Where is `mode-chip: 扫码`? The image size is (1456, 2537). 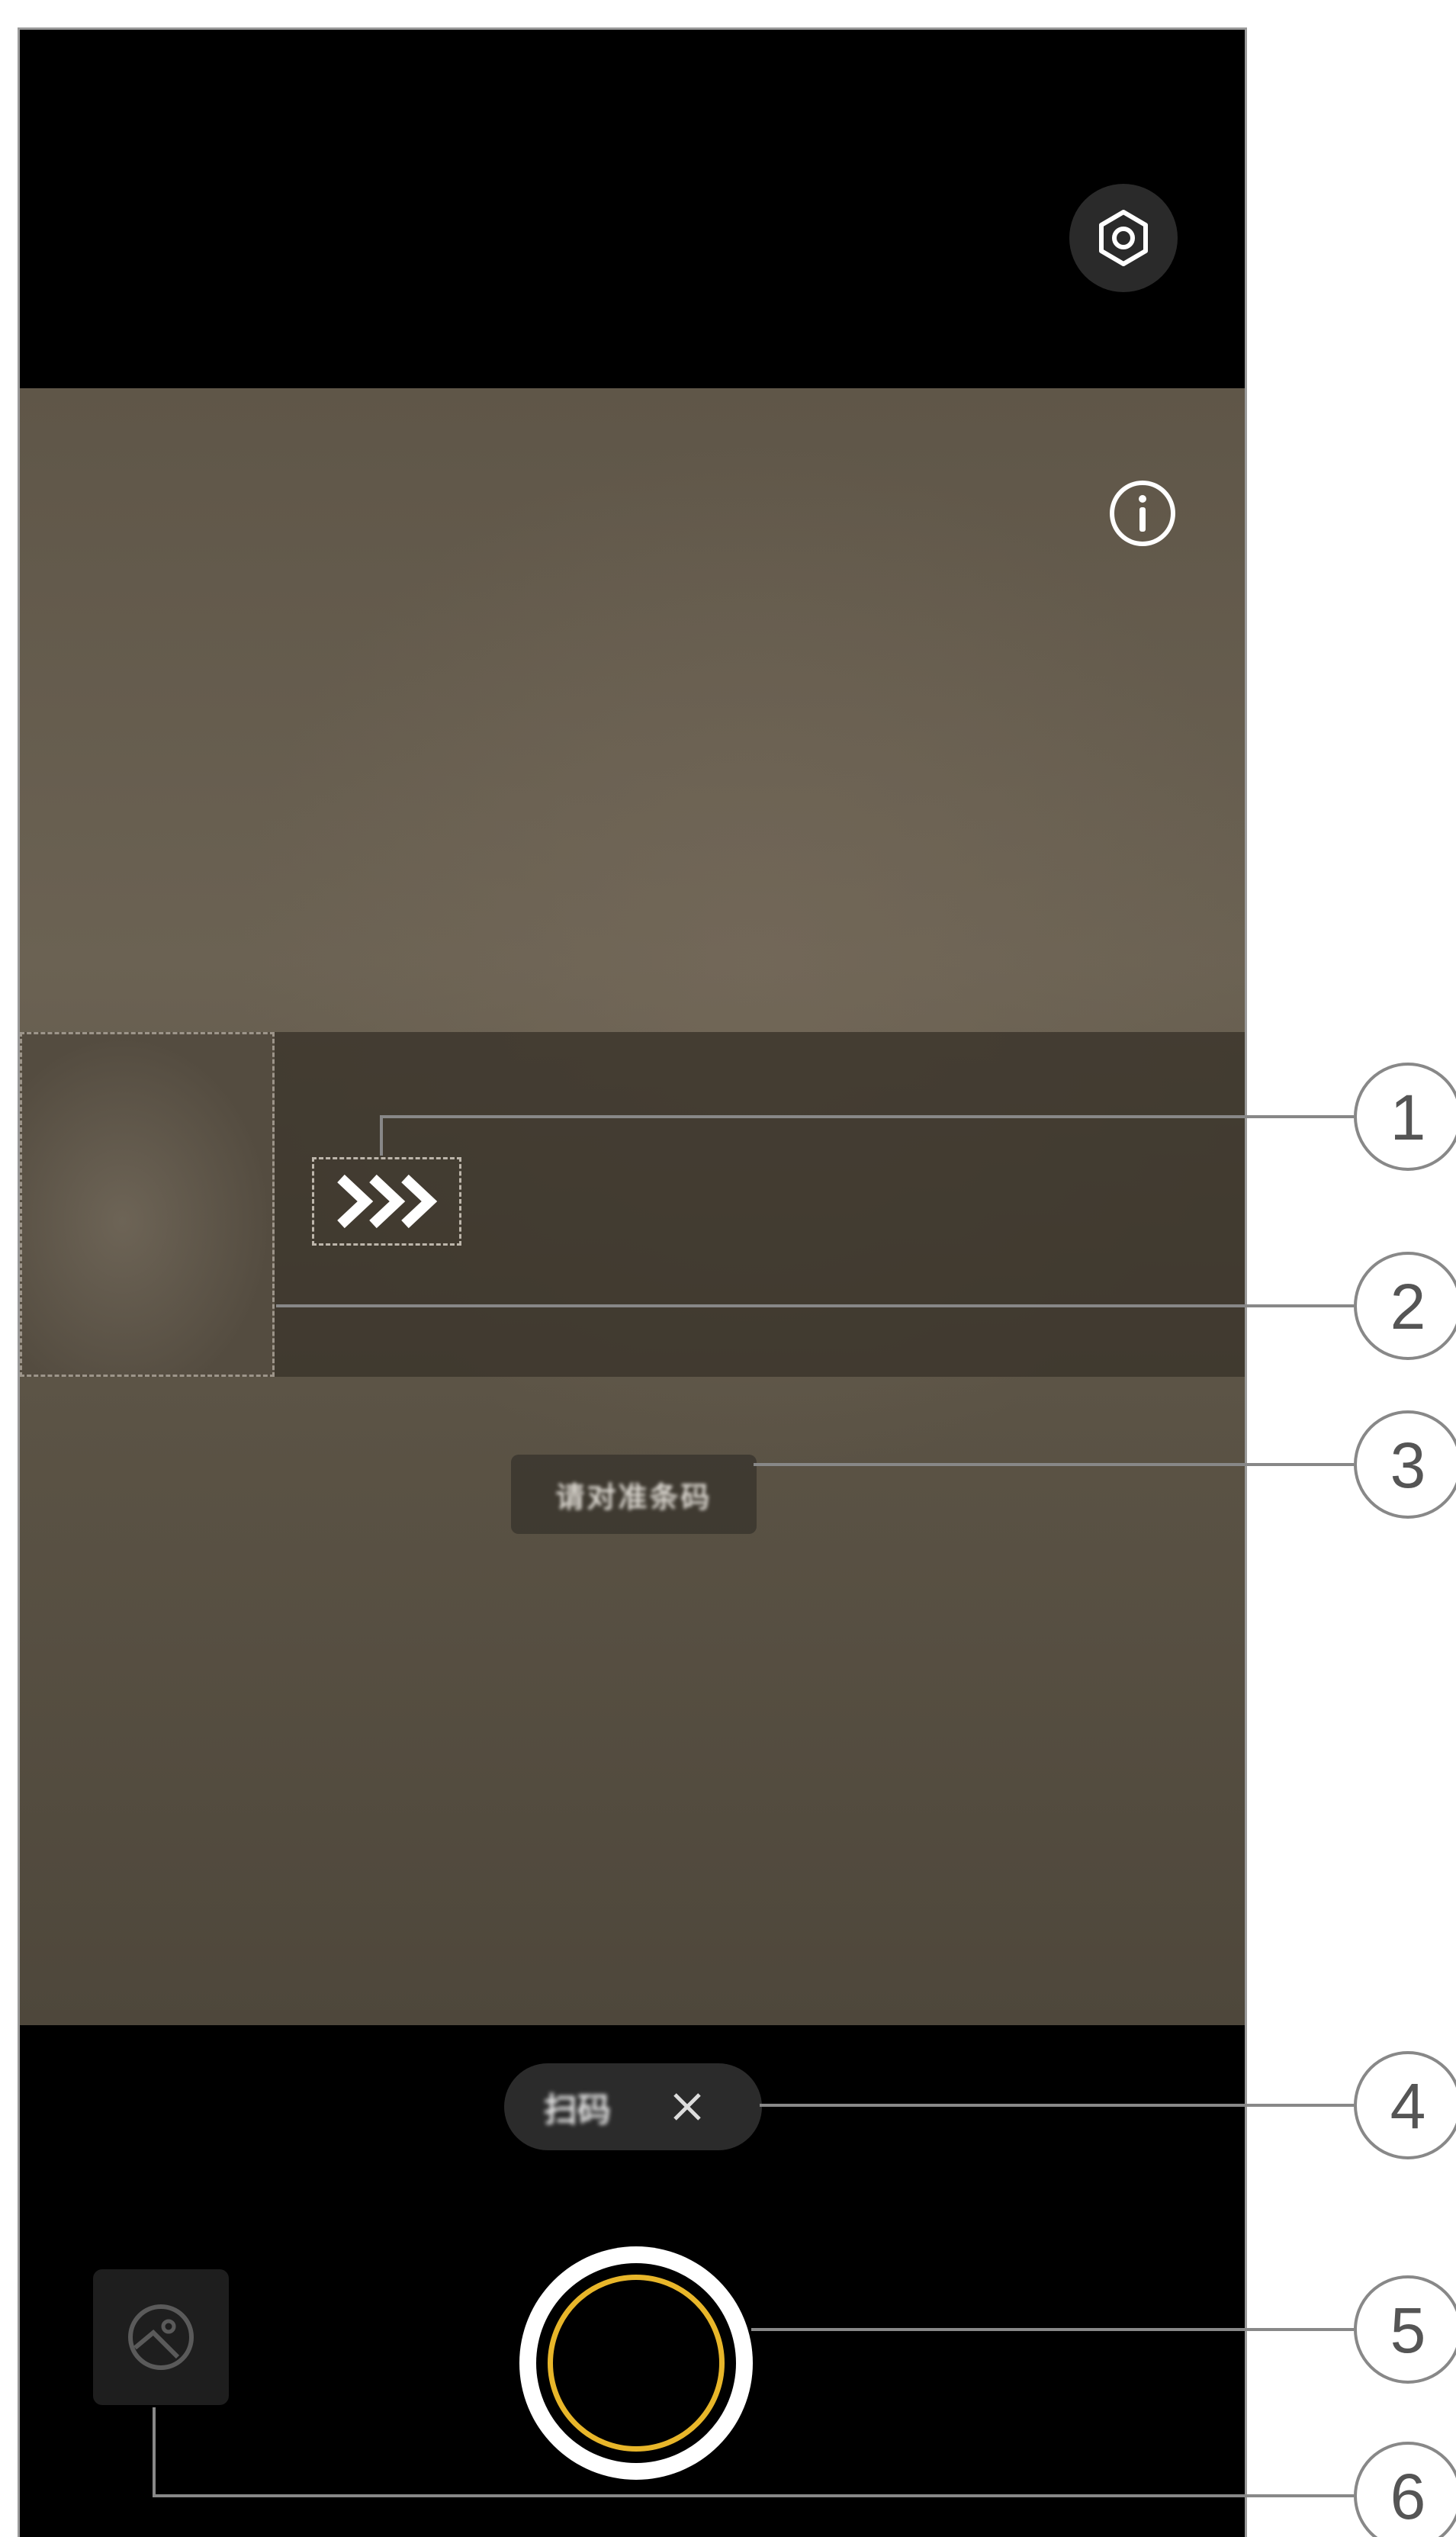
mode-chip: 扫码 is located at coordinates (633, 2107).